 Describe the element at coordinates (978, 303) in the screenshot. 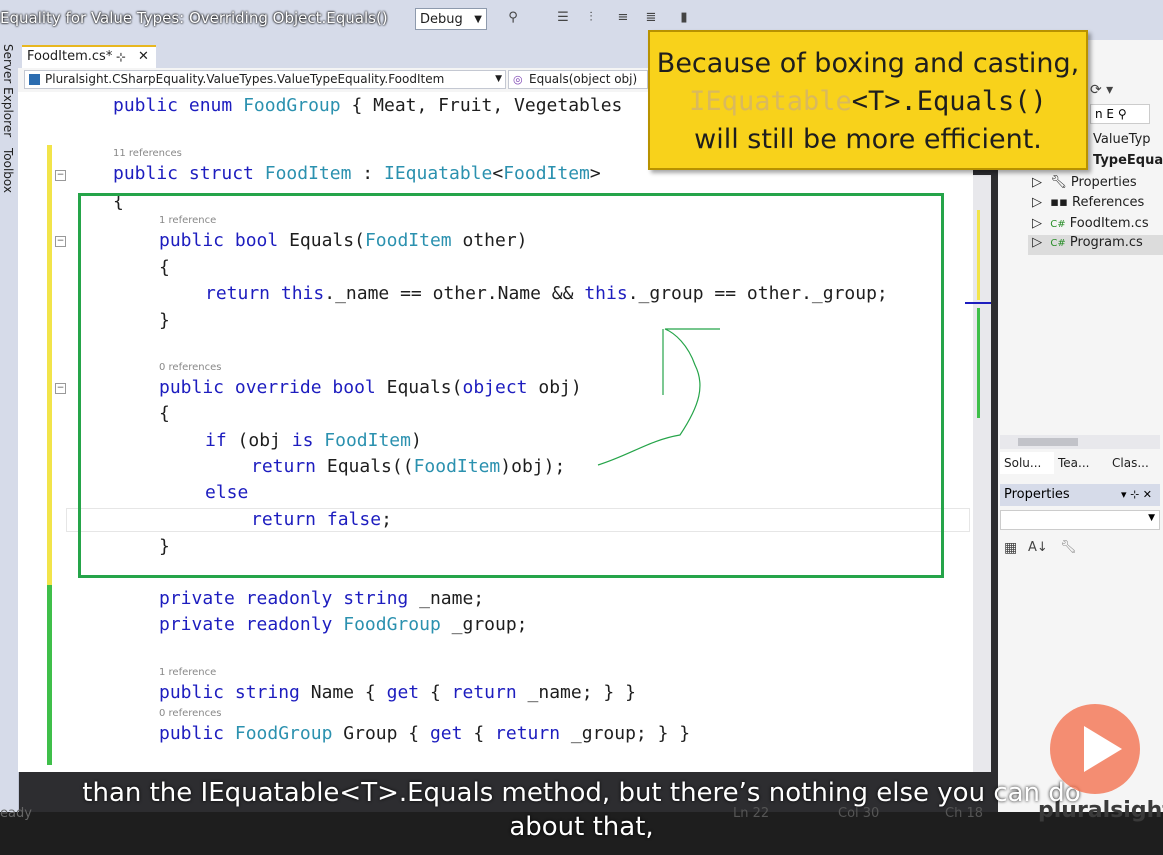

I see `caret-marker` at that location.